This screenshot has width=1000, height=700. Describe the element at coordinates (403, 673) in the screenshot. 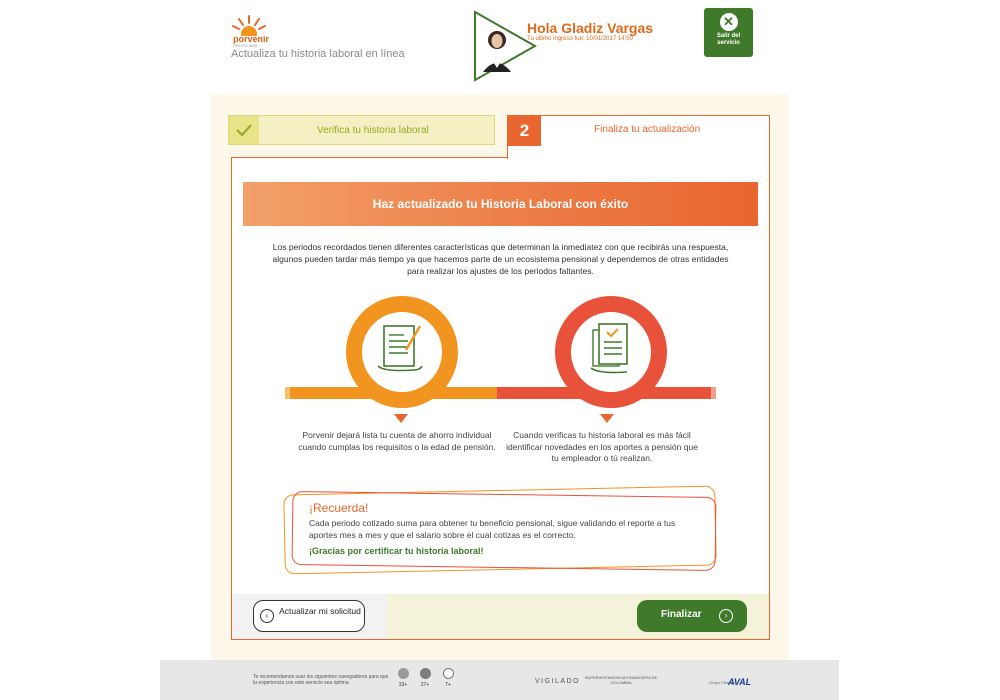

I see `chrome-icon` at that location.